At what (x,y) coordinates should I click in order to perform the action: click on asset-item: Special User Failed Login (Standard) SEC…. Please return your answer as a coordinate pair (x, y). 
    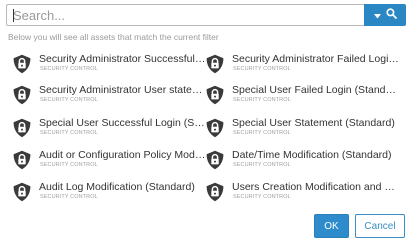
    Looking at the image, I should click on (303, 96).